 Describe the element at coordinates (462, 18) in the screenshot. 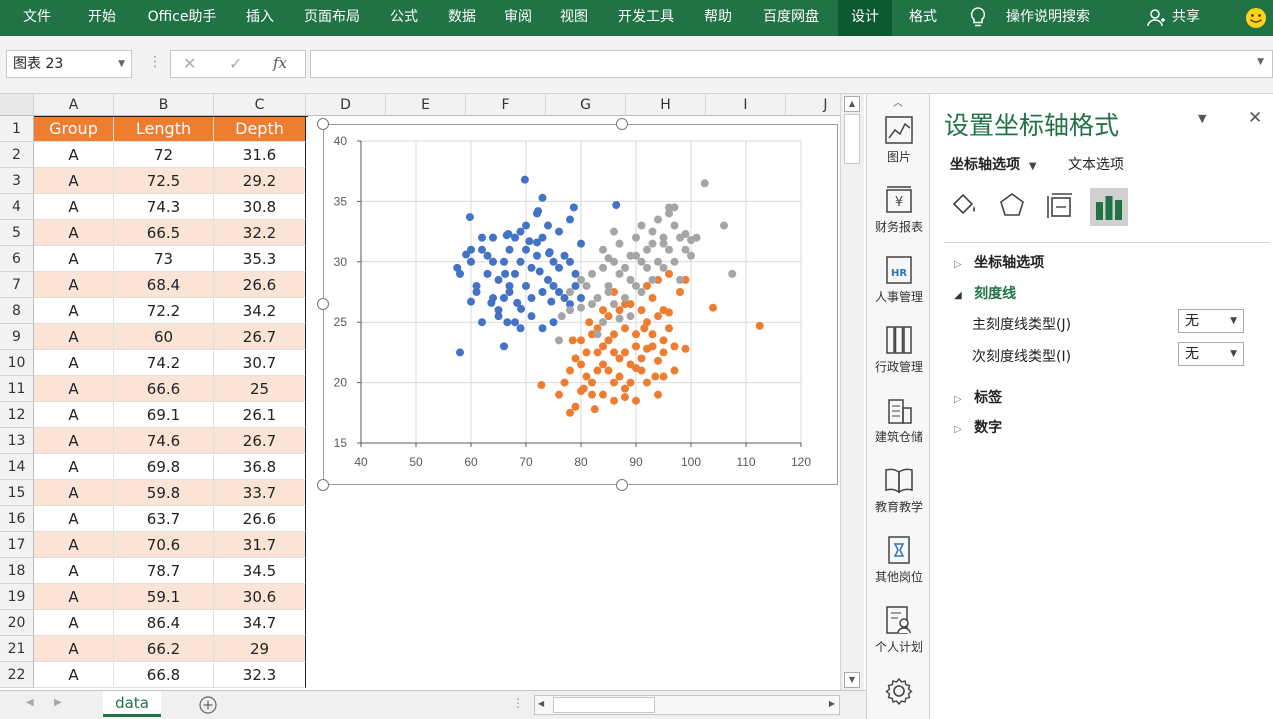

I see `tab-data: 数据` at that location.